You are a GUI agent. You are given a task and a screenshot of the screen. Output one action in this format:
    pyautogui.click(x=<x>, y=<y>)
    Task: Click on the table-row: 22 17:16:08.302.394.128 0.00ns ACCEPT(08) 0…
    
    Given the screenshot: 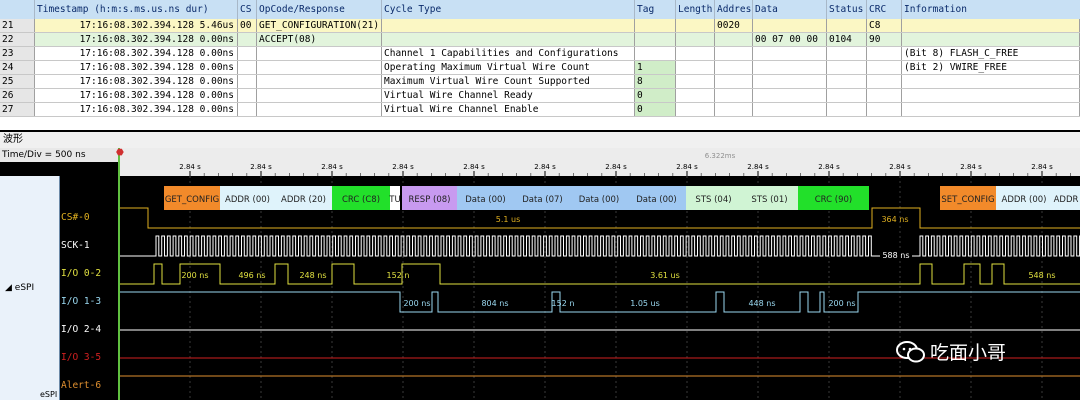 What is the action you would take?
    pyautogui.click(x=540, y=40)
    